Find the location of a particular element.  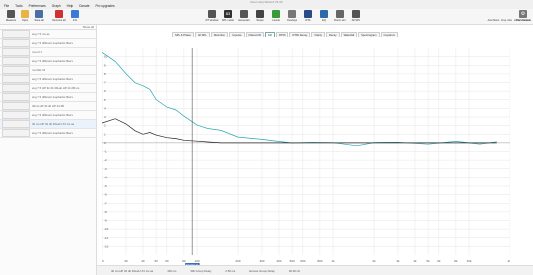

rt-icon is located at coordinates (212, 14).